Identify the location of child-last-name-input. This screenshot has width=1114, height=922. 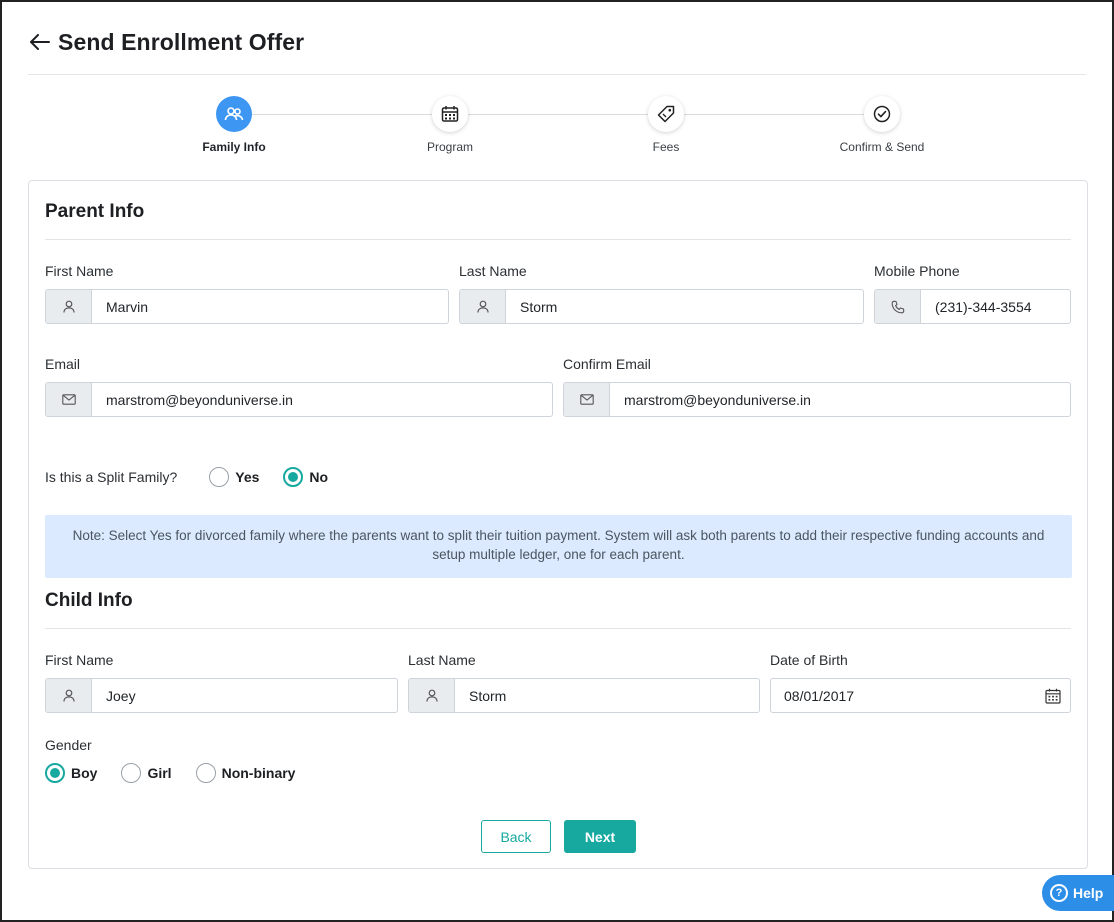
(607, 695).